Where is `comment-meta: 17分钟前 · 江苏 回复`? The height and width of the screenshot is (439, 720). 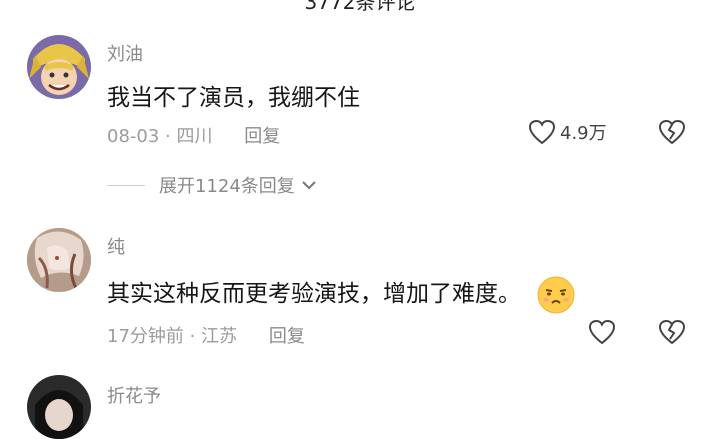 comment-meta: 17分钟前 · 江苏 回复 is located at coordinates (206, 335).